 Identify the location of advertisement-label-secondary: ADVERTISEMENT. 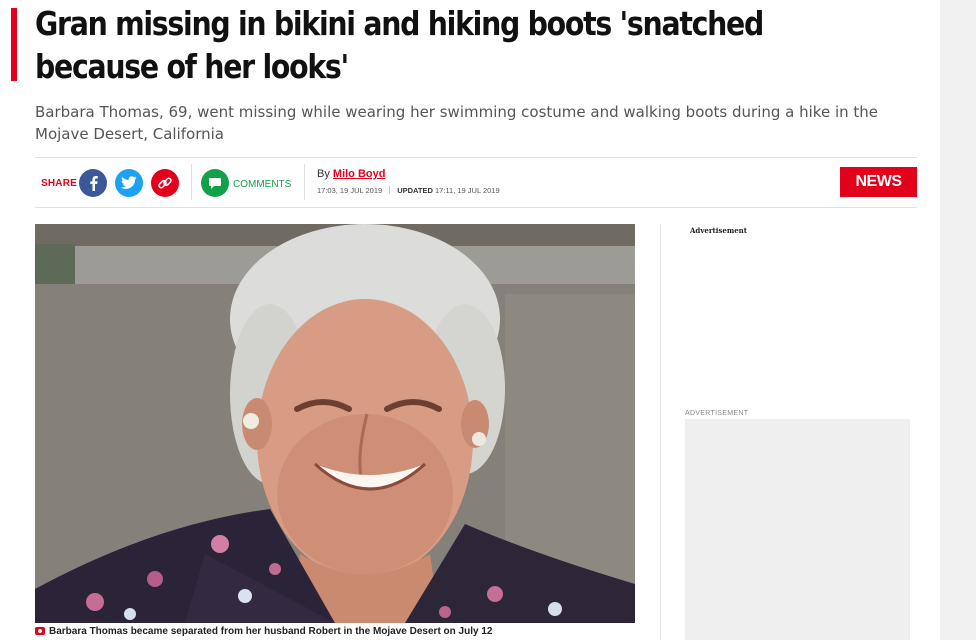
(717, 413).